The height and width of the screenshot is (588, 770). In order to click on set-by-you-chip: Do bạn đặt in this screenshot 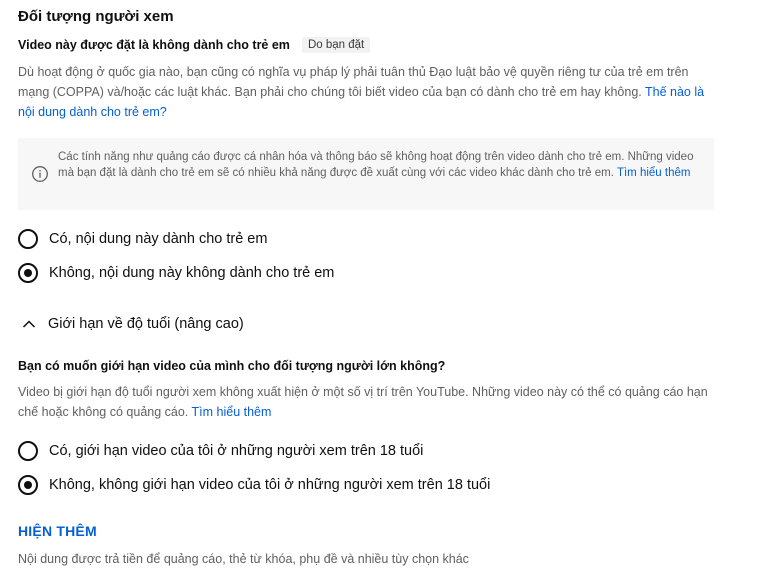, I will do `click(336, 45)`.